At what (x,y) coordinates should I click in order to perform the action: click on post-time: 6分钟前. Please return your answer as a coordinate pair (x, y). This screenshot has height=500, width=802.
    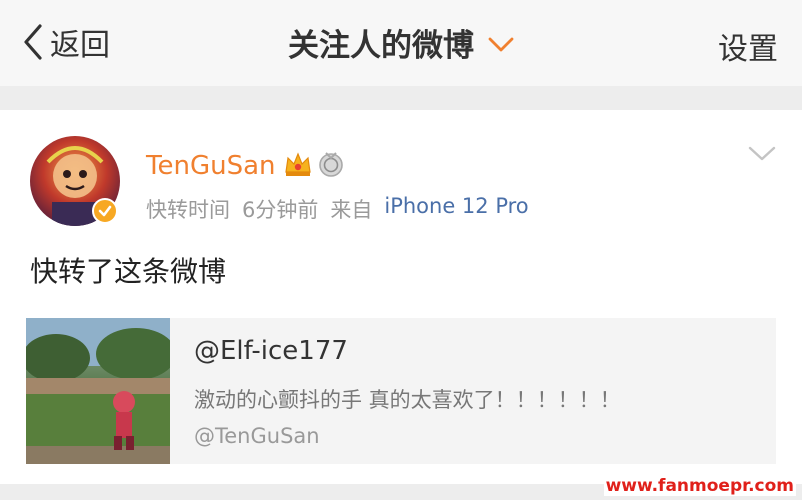
    Looking at the image, I should click on (280, 210).